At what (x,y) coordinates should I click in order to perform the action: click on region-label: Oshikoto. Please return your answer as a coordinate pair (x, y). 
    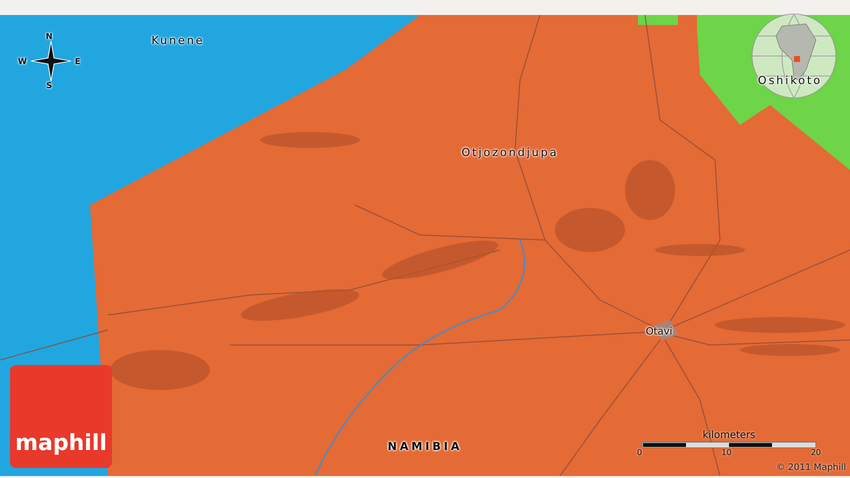
    Looking at the image, I should click on (790, 80).